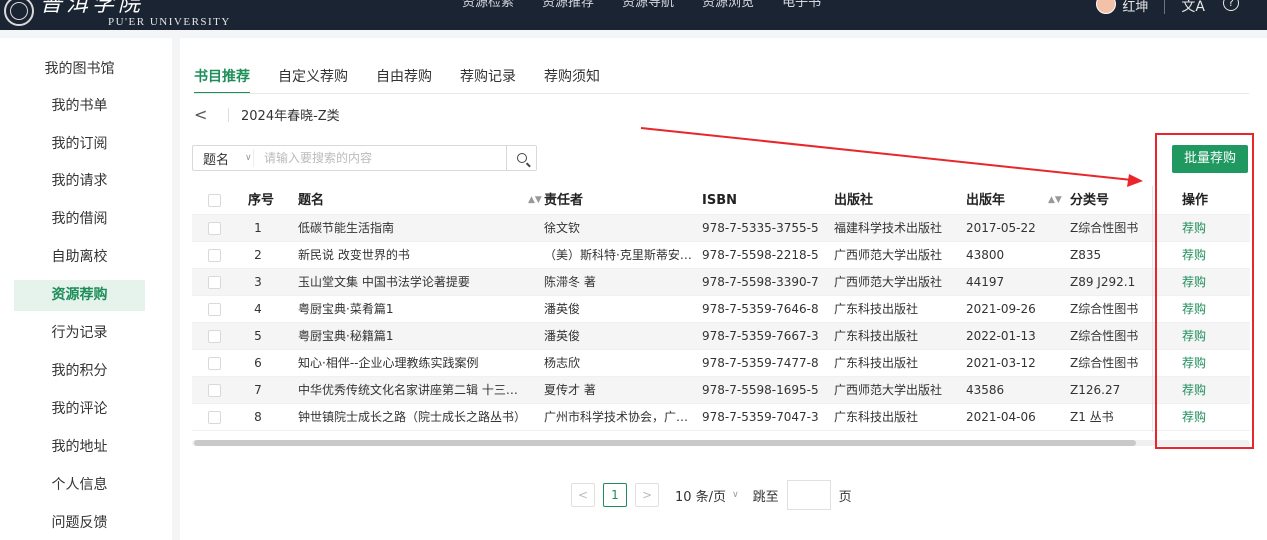 Image resolution: width=1267 pixels, height=540 pixels. Describe the element at coordinates (985, 255) in the screenshot. I see `cell-year: 43800` at that location.